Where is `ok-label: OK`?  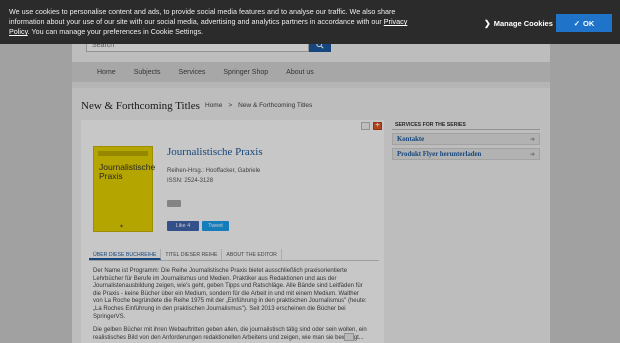 ok-label: OK is located at coordinates (589, 23).